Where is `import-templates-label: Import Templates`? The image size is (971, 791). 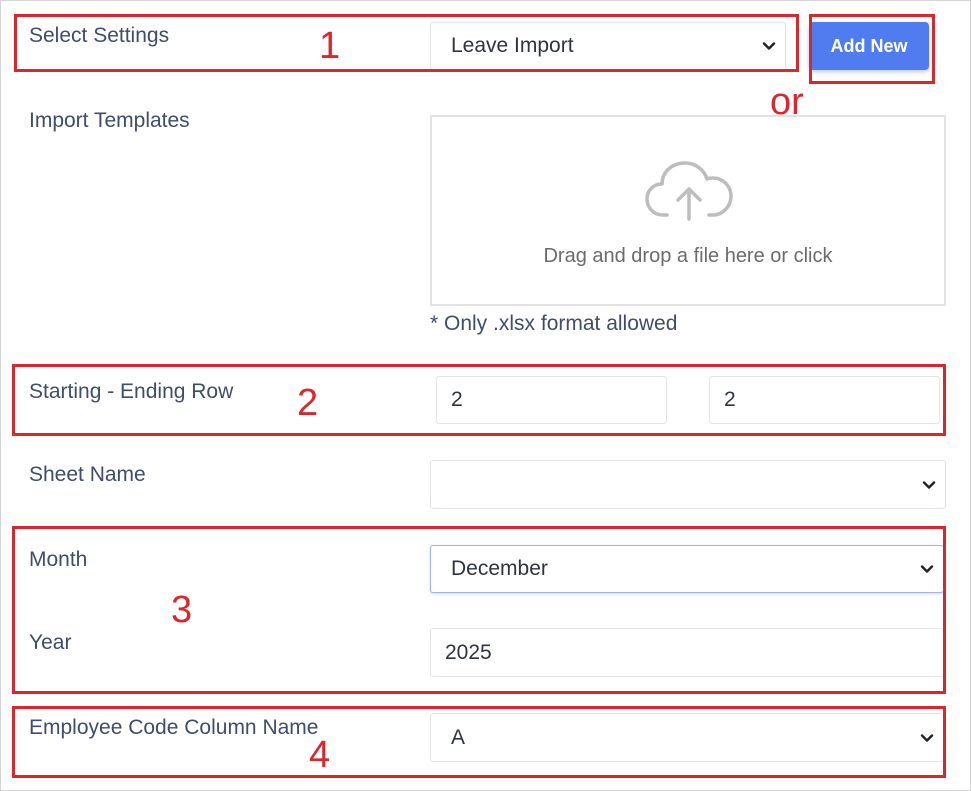
import-templates-label: Import Templates is located at coordinates (109, 120).